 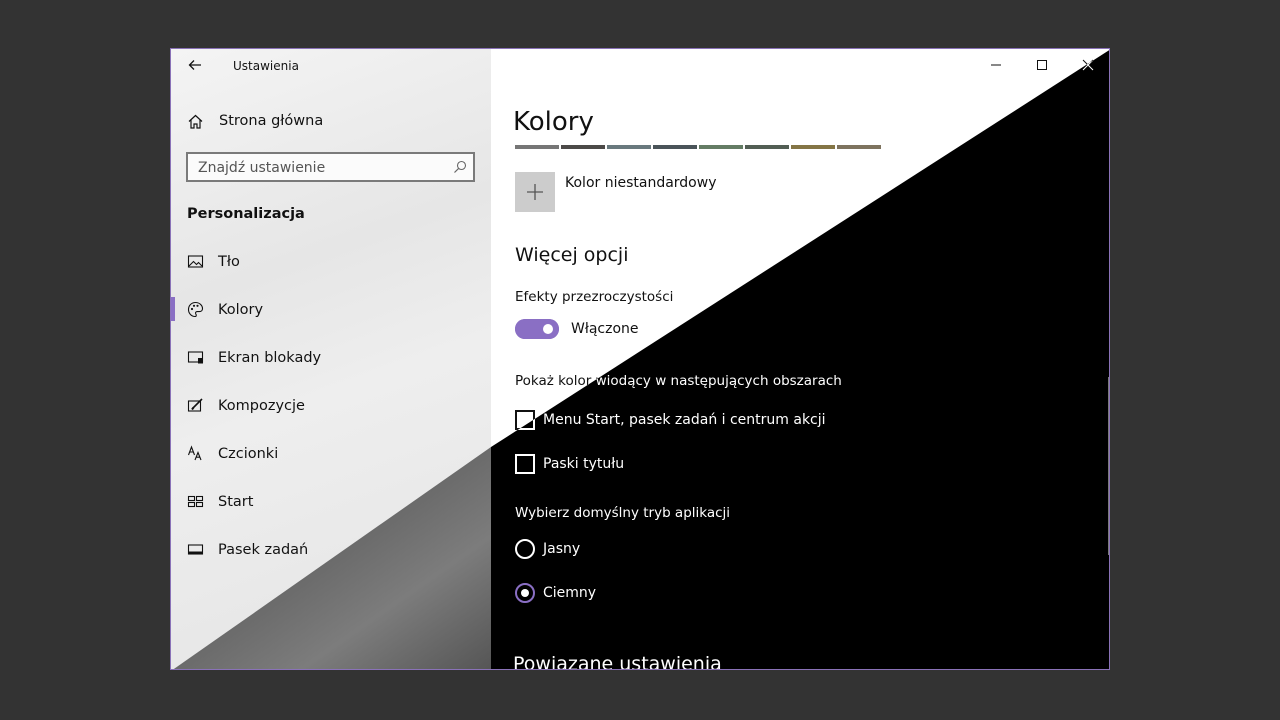 What do you see at coordinates (266, 66) in the screenshot?
I see `window-title: Ustawienia` at bounding box center [266, 66].